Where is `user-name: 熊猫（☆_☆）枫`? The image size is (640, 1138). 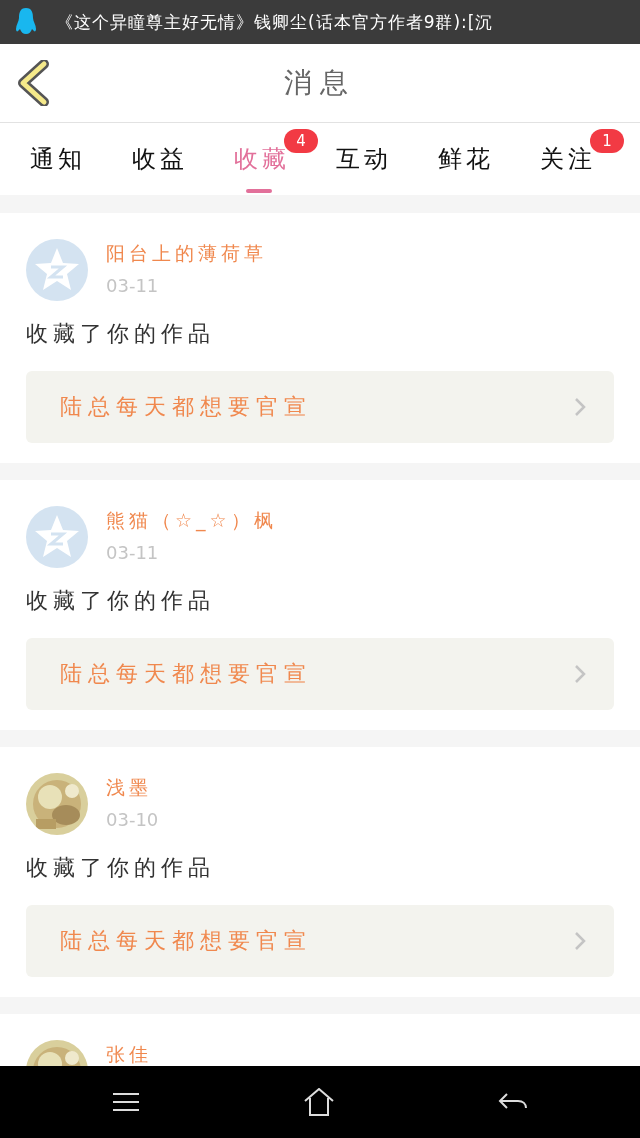
user-name: 熊猫（☆_☆）枫 is located at coordinates (191, 521).